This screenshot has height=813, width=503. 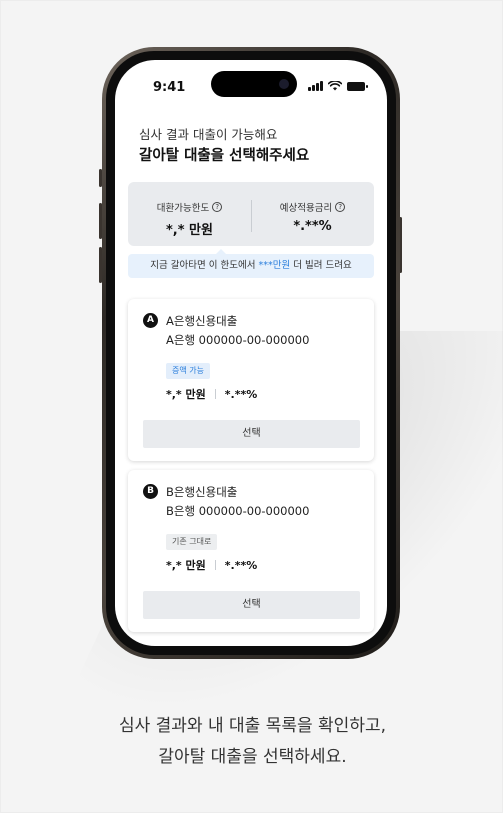 What do you see at coordinates (335, 86) in the screenshot?
I see `wifi-icon` at bounding box center [335, 86].